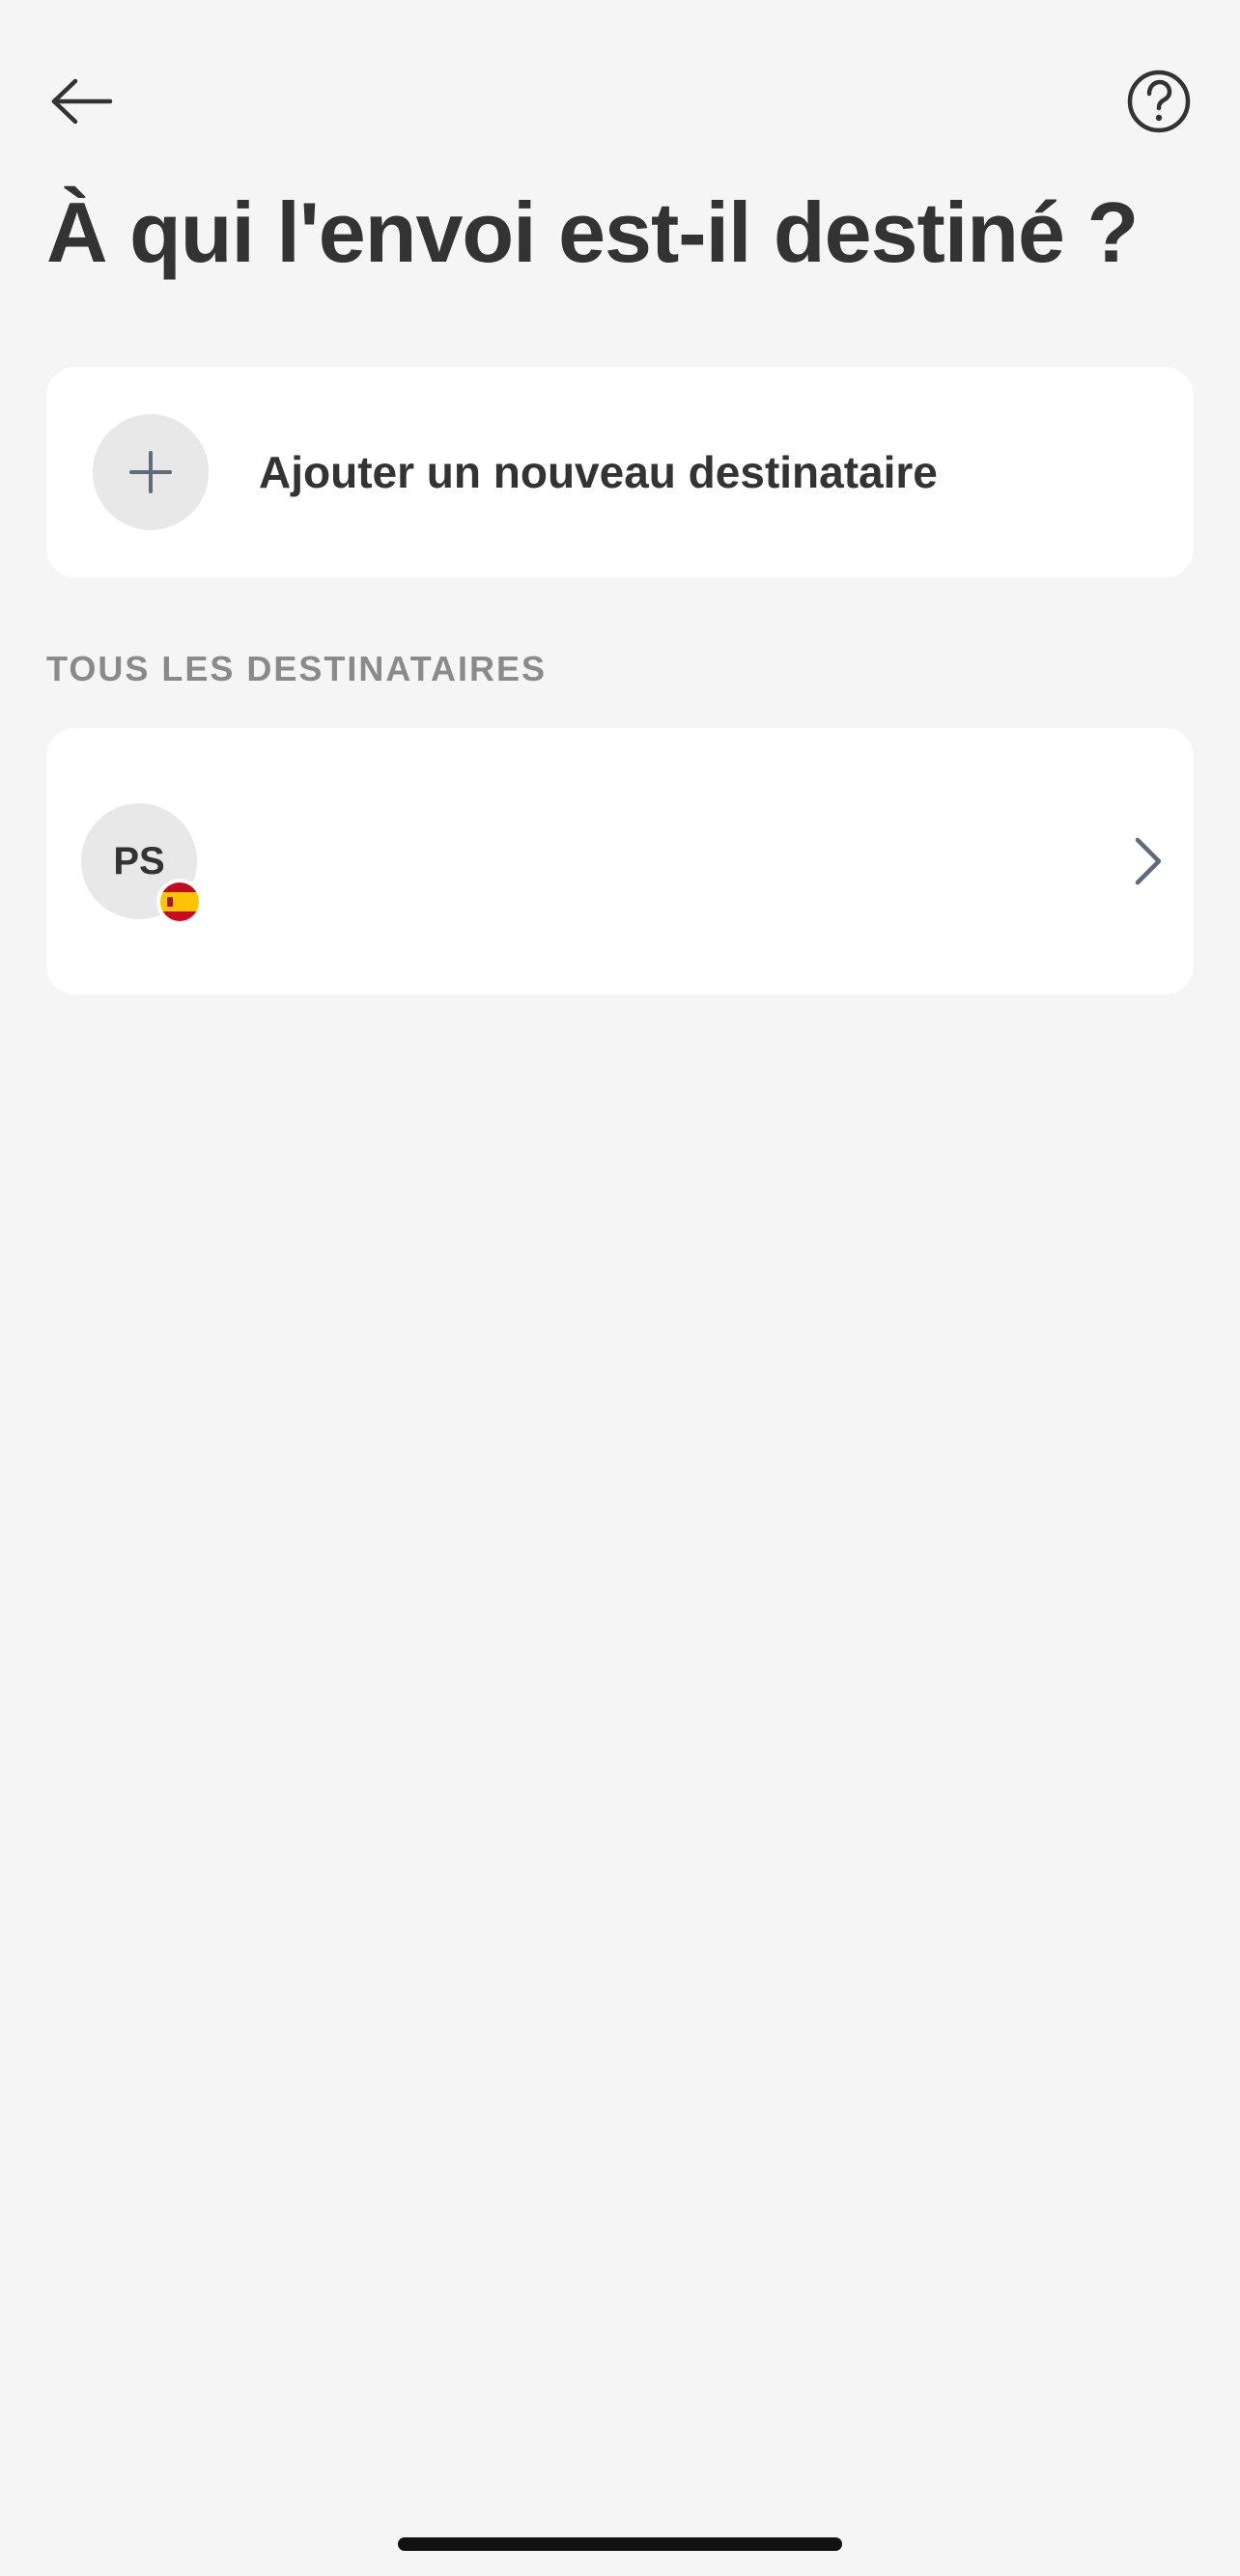 This screenshot has width=1240, height=2576. I want to click on add-recipient-icon-circle, so click(151, 472).